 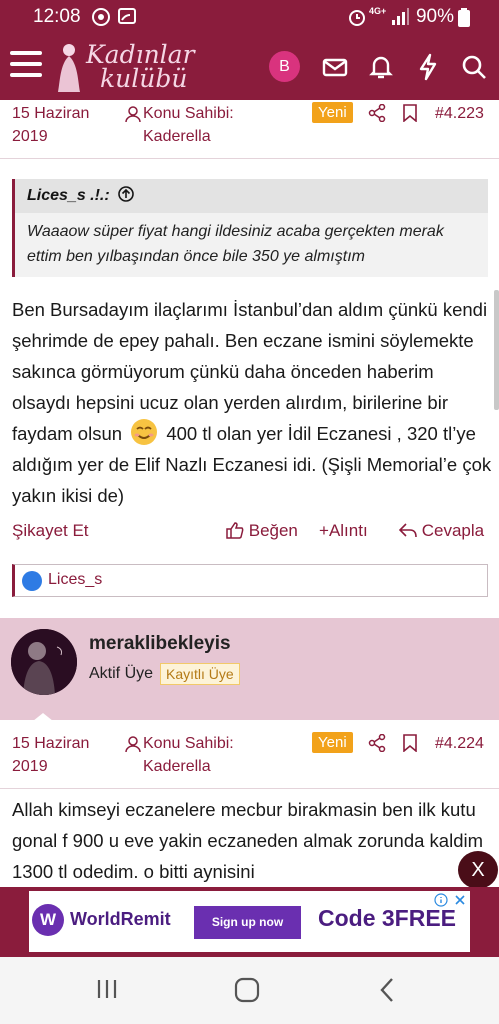 What do you see at coordinates (434, 16) in the screenshot?
I see `battery-percent: 90%` at bounding box center [434, 16].